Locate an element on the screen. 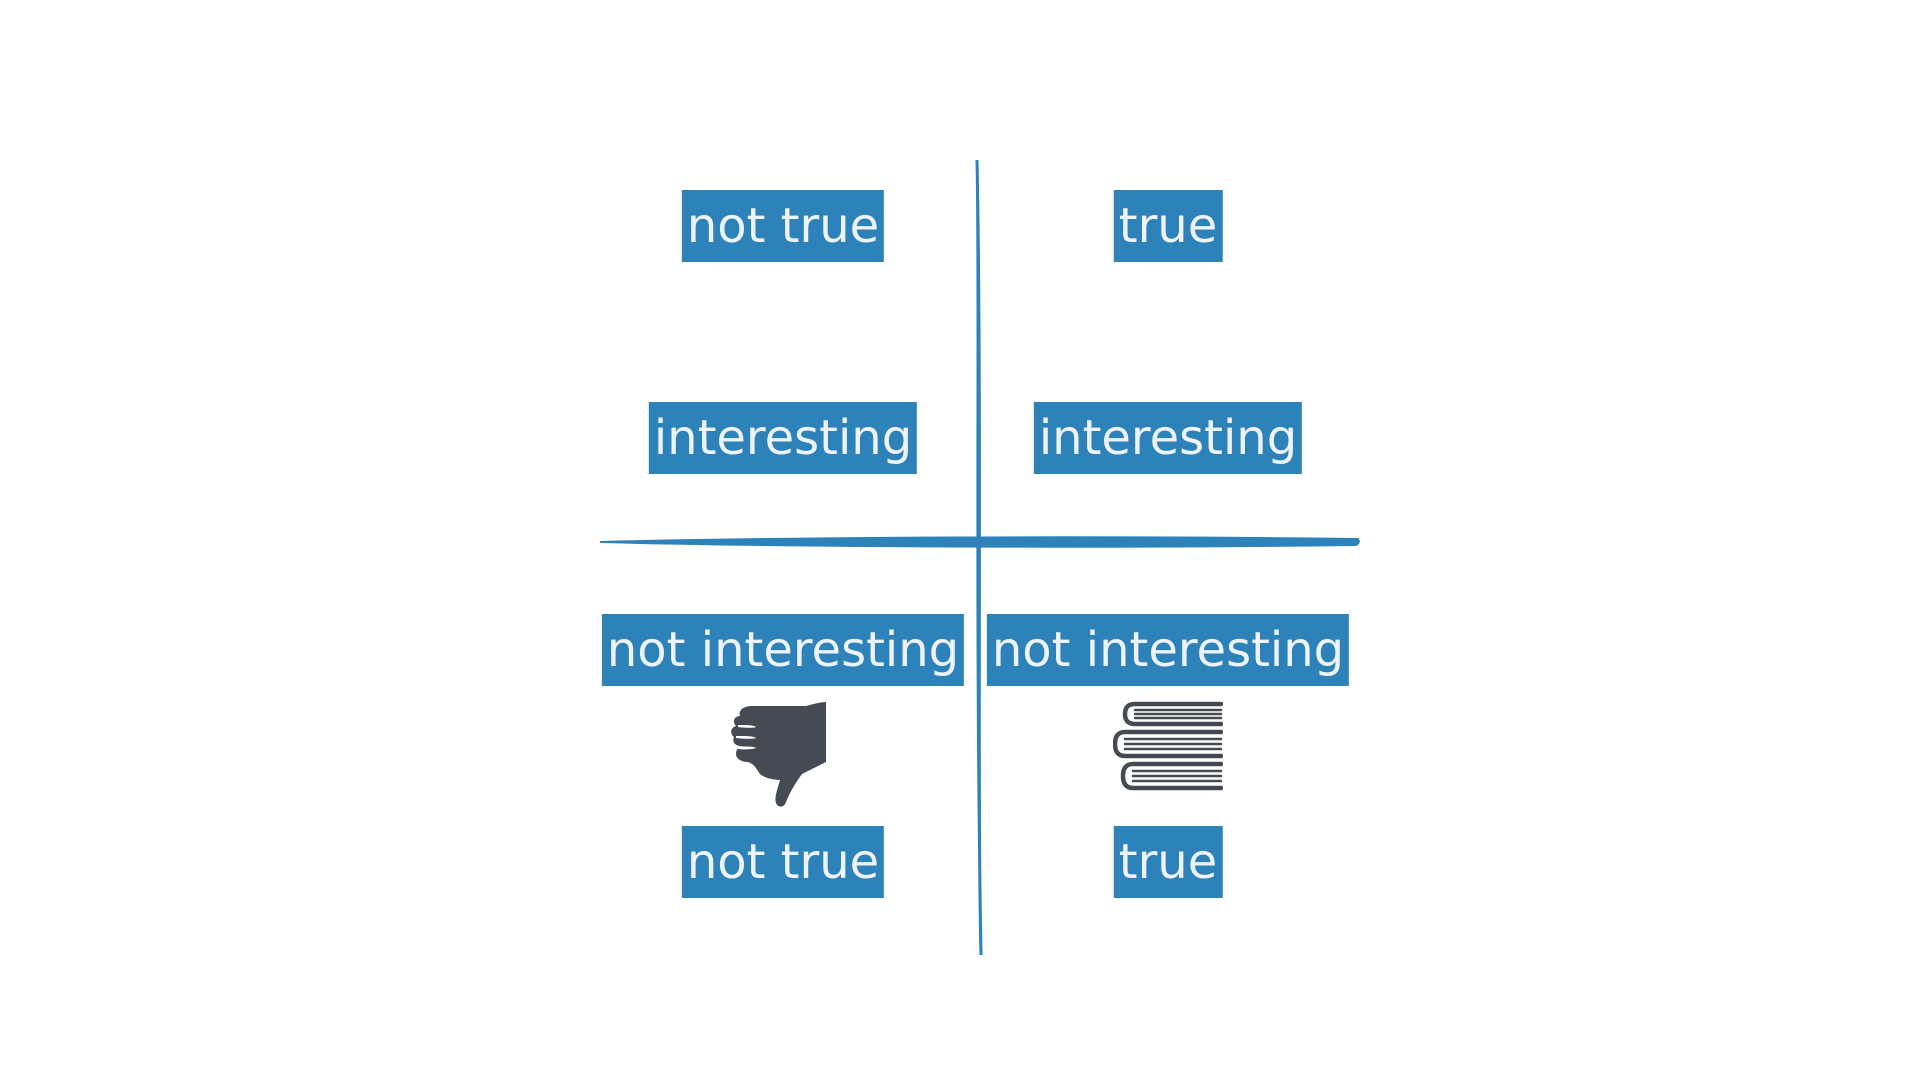 This screenshot has width=1920, height=1080. bottom-left-truth-label: not true is located at coordinates (783, 862).